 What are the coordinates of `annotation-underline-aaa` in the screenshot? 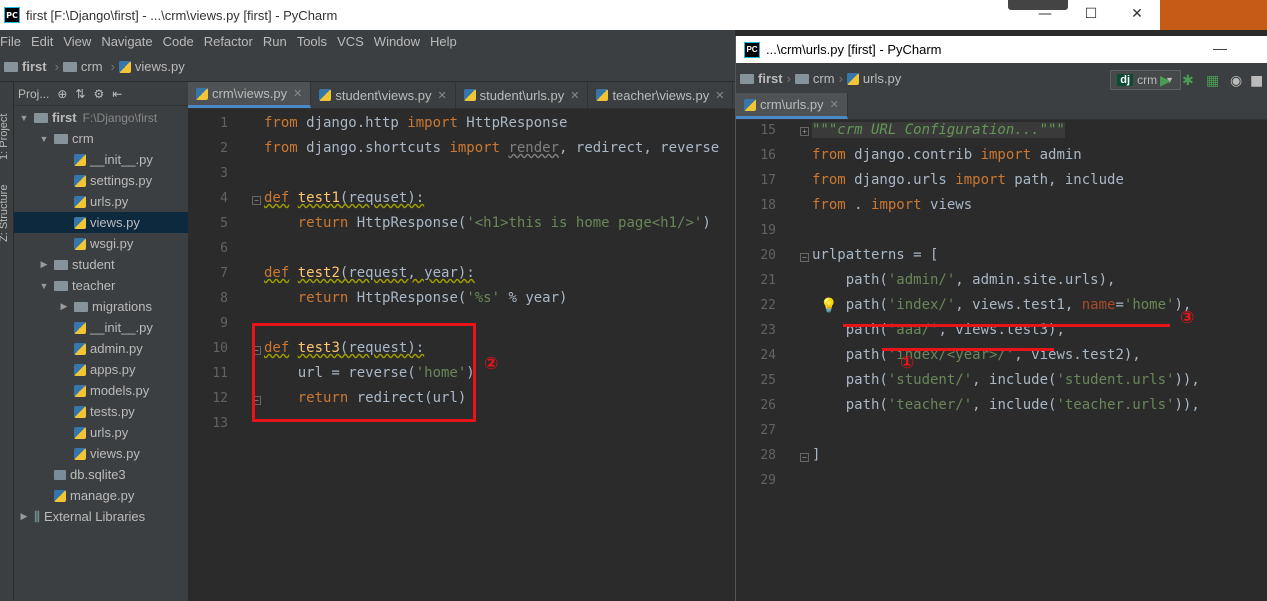 It's located at (968, 349).